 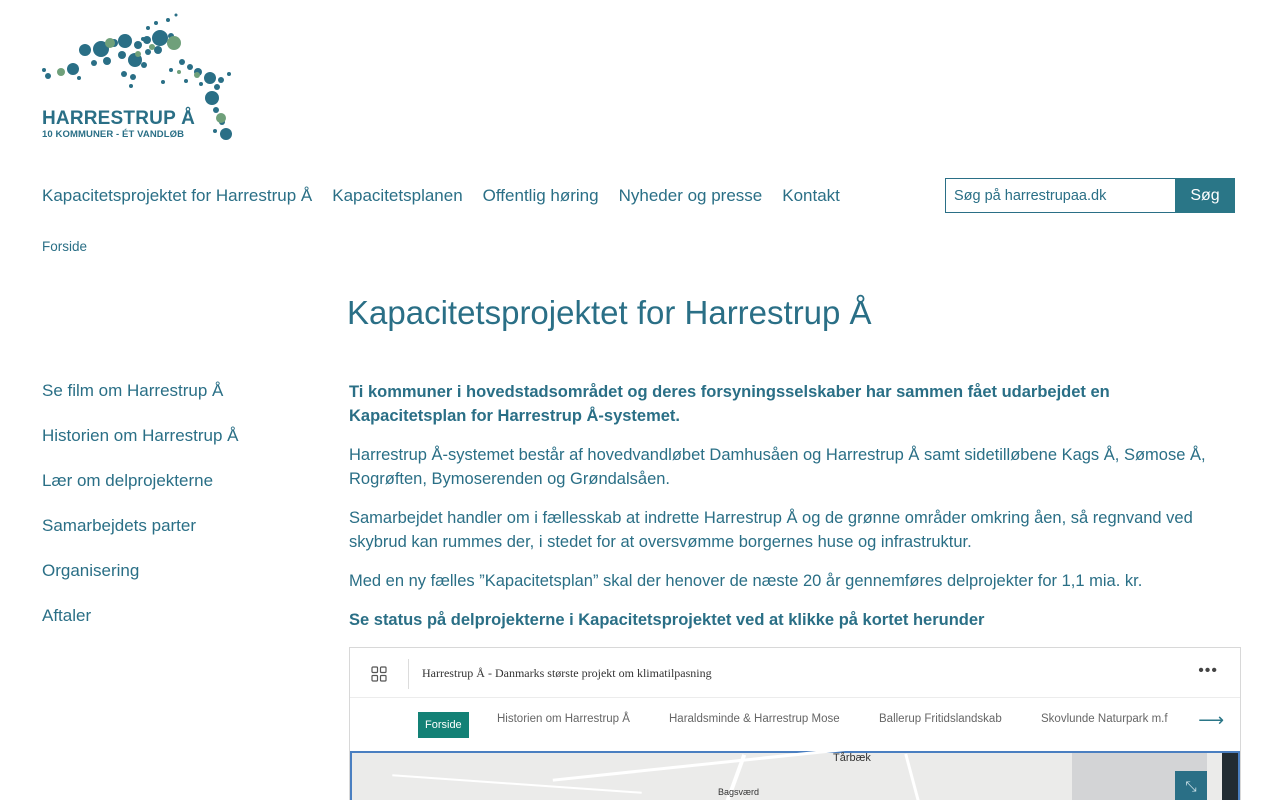 I want to click on sidebar-item-aftaler: Aftaler, so click(x=140, y=628).